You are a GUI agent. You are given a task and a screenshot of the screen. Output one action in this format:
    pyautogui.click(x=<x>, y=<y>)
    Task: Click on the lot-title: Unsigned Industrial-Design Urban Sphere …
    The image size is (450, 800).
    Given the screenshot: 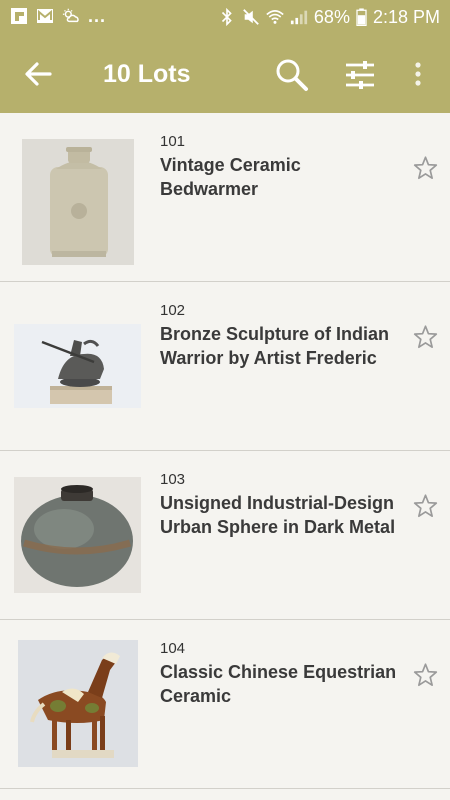 What is the action you would take?
    pyautogui.click(x=278, y=515)
    